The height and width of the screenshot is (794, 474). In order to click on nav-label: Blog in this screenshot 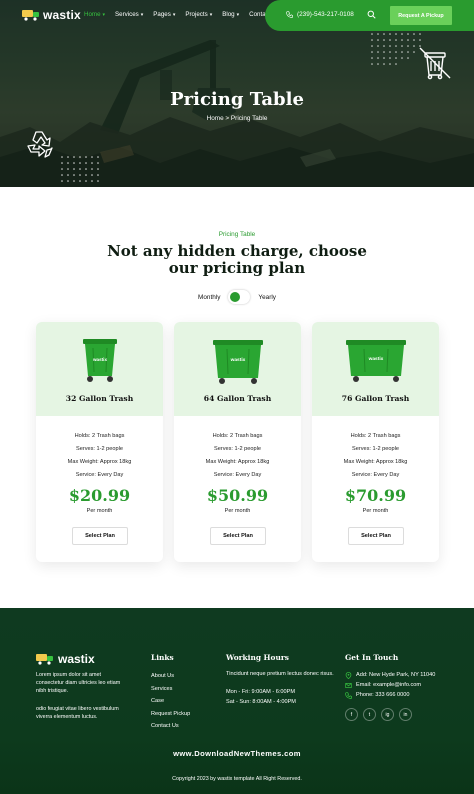, I will do `click(228, 14)`.